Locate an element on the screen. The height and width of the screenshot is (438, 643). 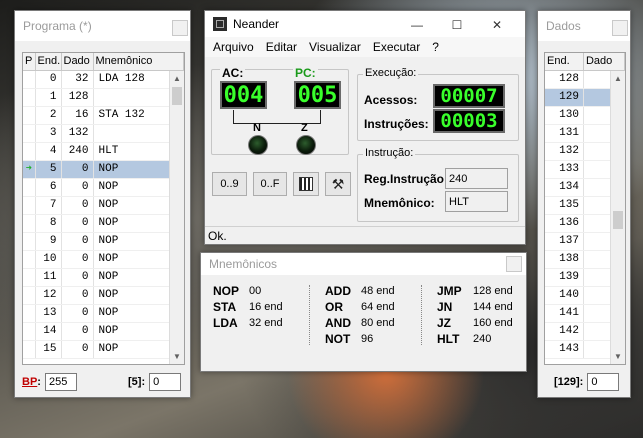
table-row: 8 0 NOP is located at coordinates (103, 223).